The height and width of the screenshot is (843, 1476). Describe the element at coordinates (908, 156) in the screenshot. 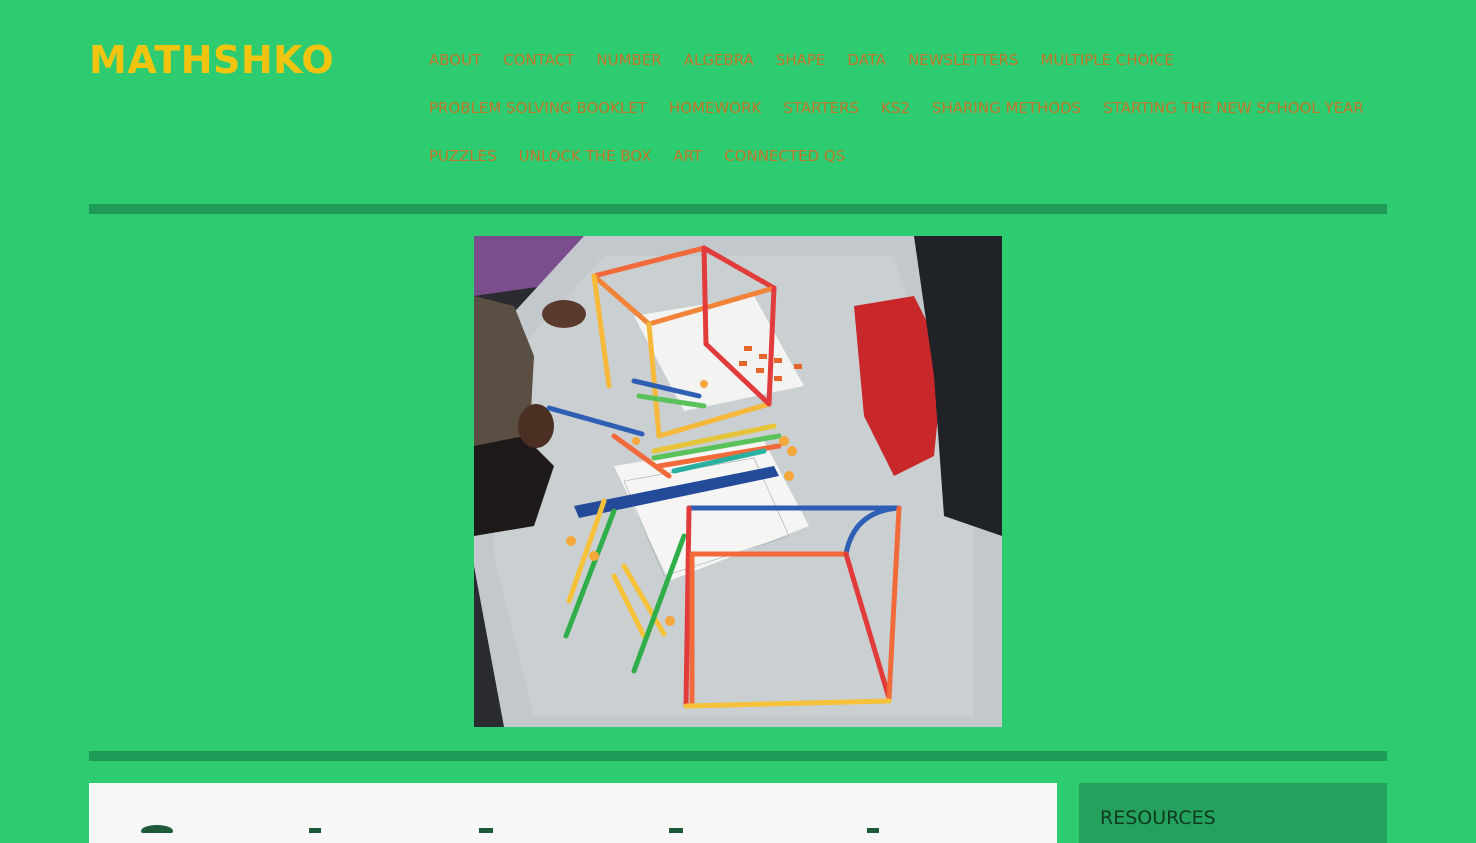

I see `nav-row-3: PUZZLES UNLOCK THE BOX ART CONNECTED QS` at that location.